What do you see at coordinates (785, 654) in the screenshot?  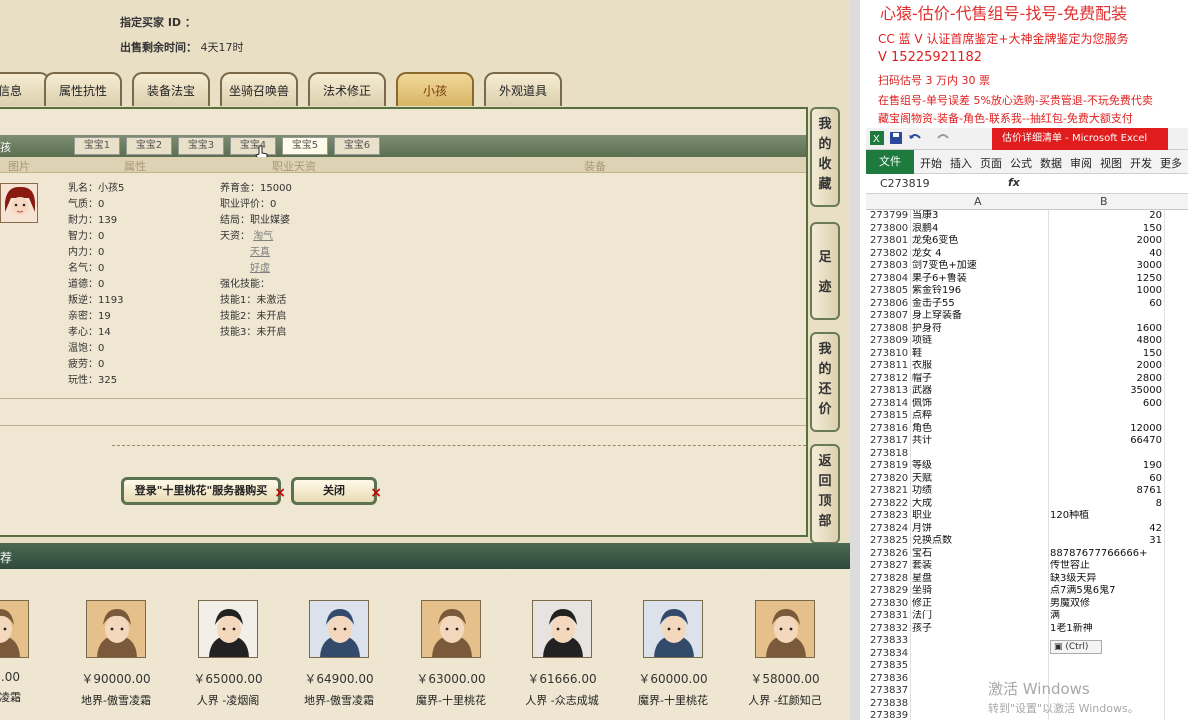 I see `recommend-item: ￥58000.00 人界 -红颜知己` at bounding box center [785, 654].